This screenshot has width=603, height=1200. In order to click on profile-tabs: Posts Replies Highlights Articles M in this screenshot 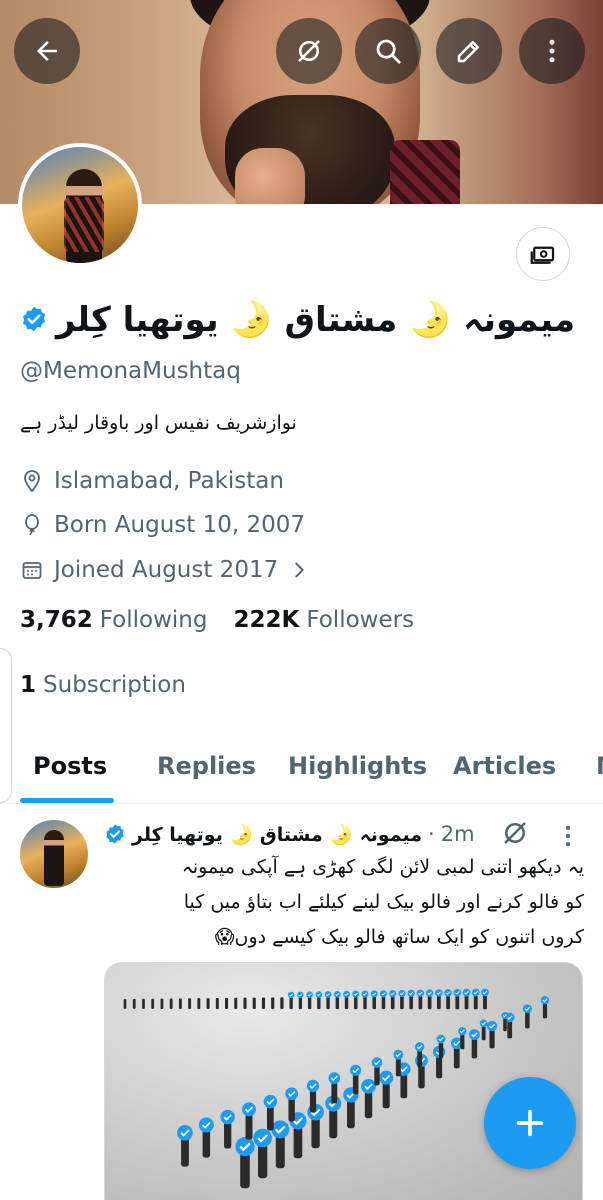, I will do `click(301, 769)`.